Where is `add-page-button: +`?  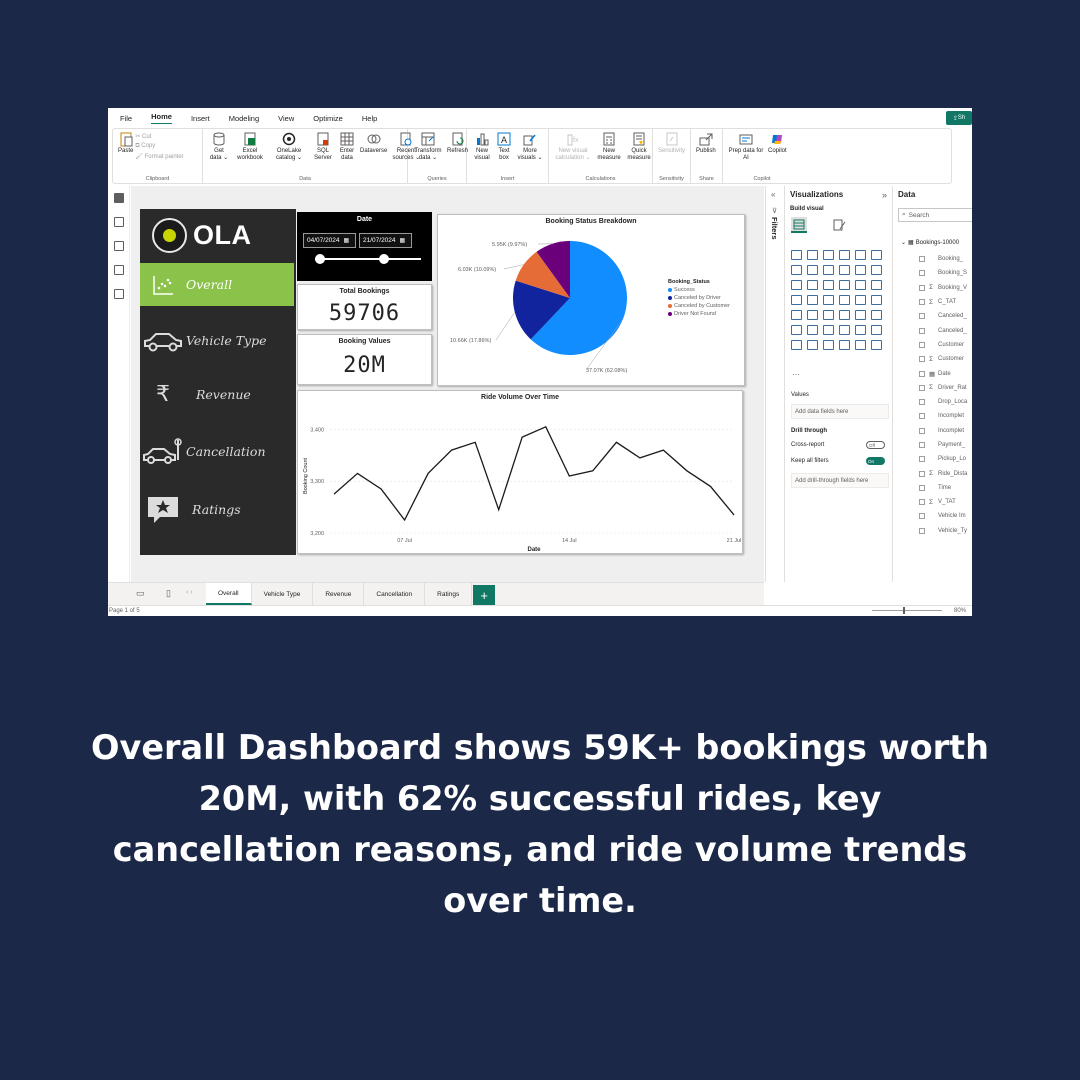 add-page-button: + is located at coordinates (484, 595).